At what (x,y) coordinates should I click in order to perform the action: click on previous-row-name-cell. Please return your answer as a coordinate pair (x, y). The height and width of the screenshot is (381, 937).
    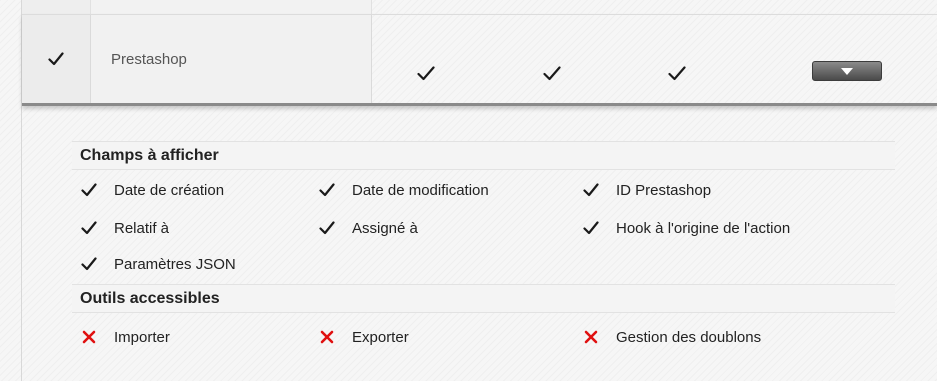
    Looking at the image, I should click on (231, 7).